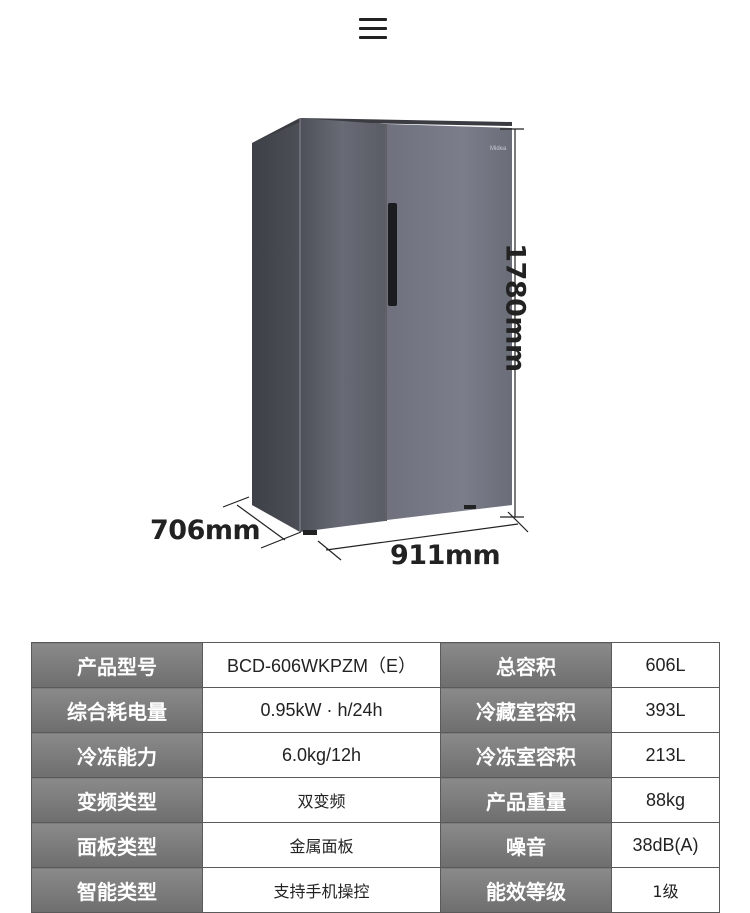 The height and width of the screenshot is (913, 750). What do you see at coordinates (526, 890) in the screenshot?
I see `spec-label: 能效等级` at bounding box center [526, 890].